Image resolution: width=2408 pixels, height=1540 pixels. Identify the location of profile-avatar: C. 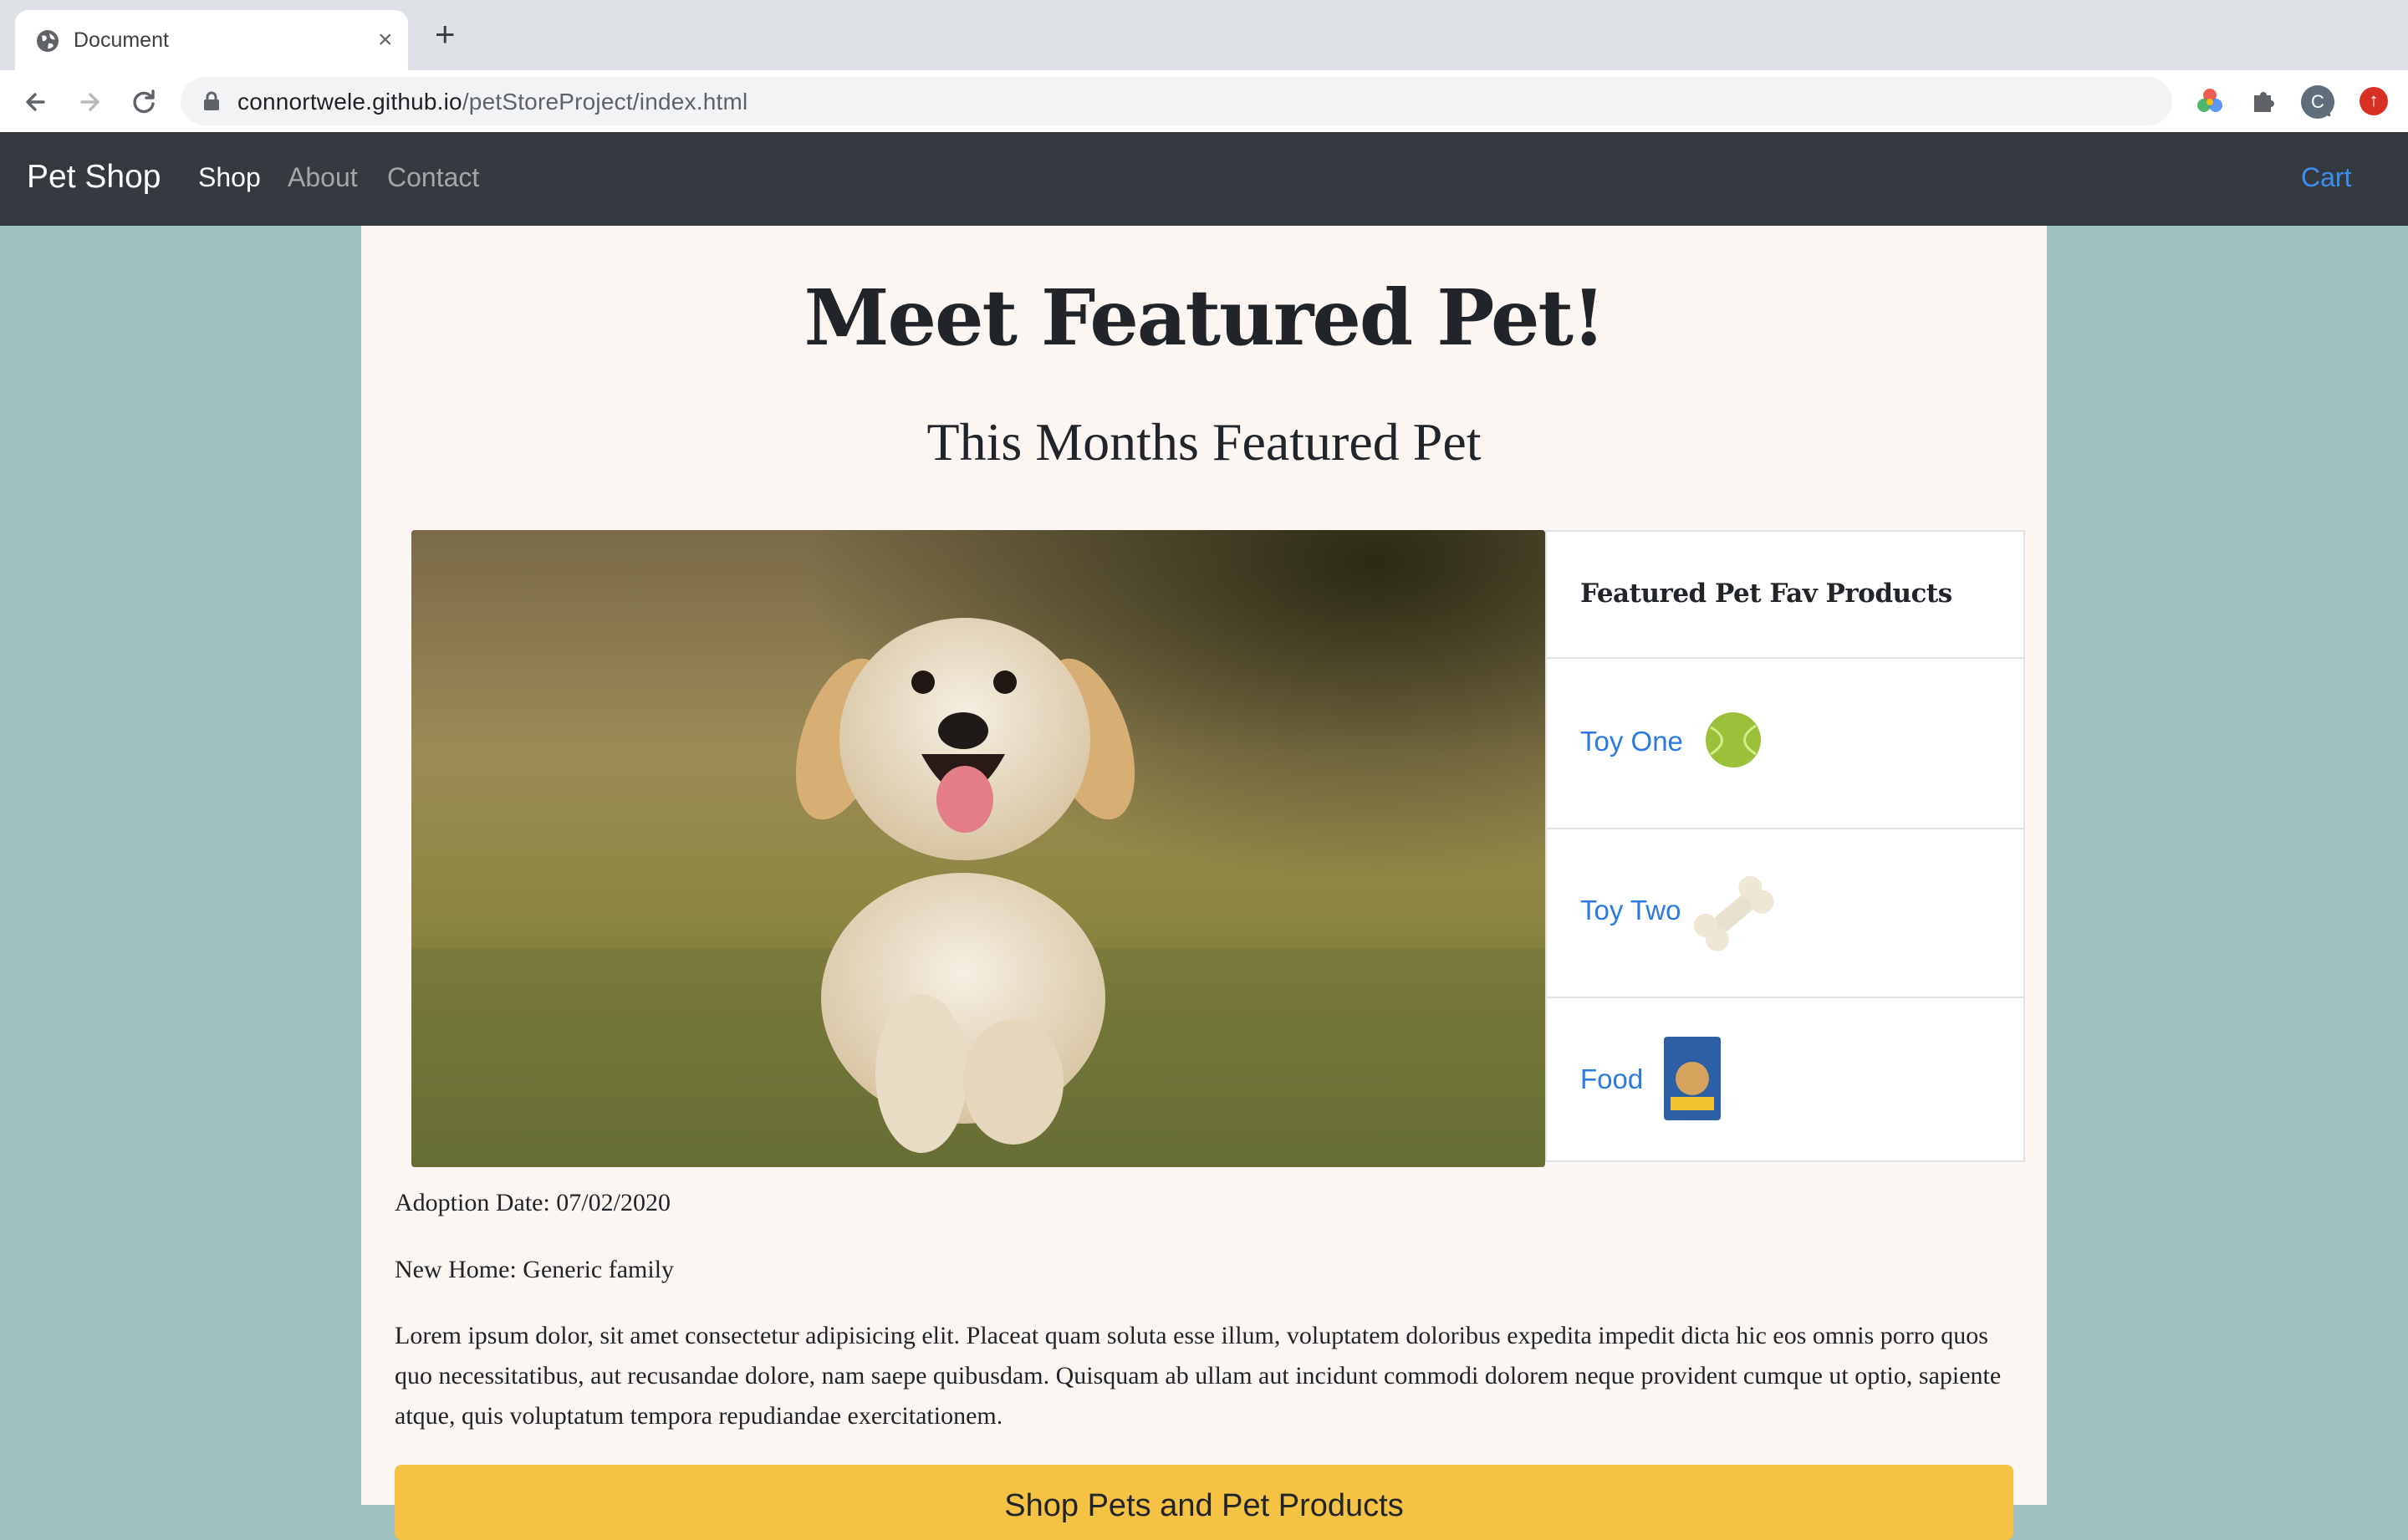
(2317, 102).